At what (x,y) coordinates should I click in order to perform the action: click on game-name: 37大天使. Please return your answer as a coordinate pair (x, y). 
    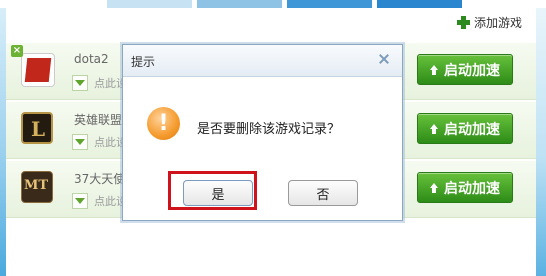
    Looking at the image, I should click on (100, 179).